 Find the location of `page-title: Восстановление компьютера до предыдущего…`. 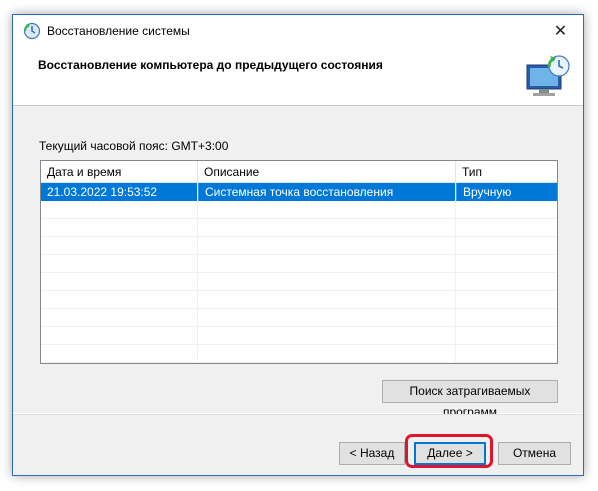

page-title: Восстановление компьютера до предыдущего… is located at coordinates (210, 65).